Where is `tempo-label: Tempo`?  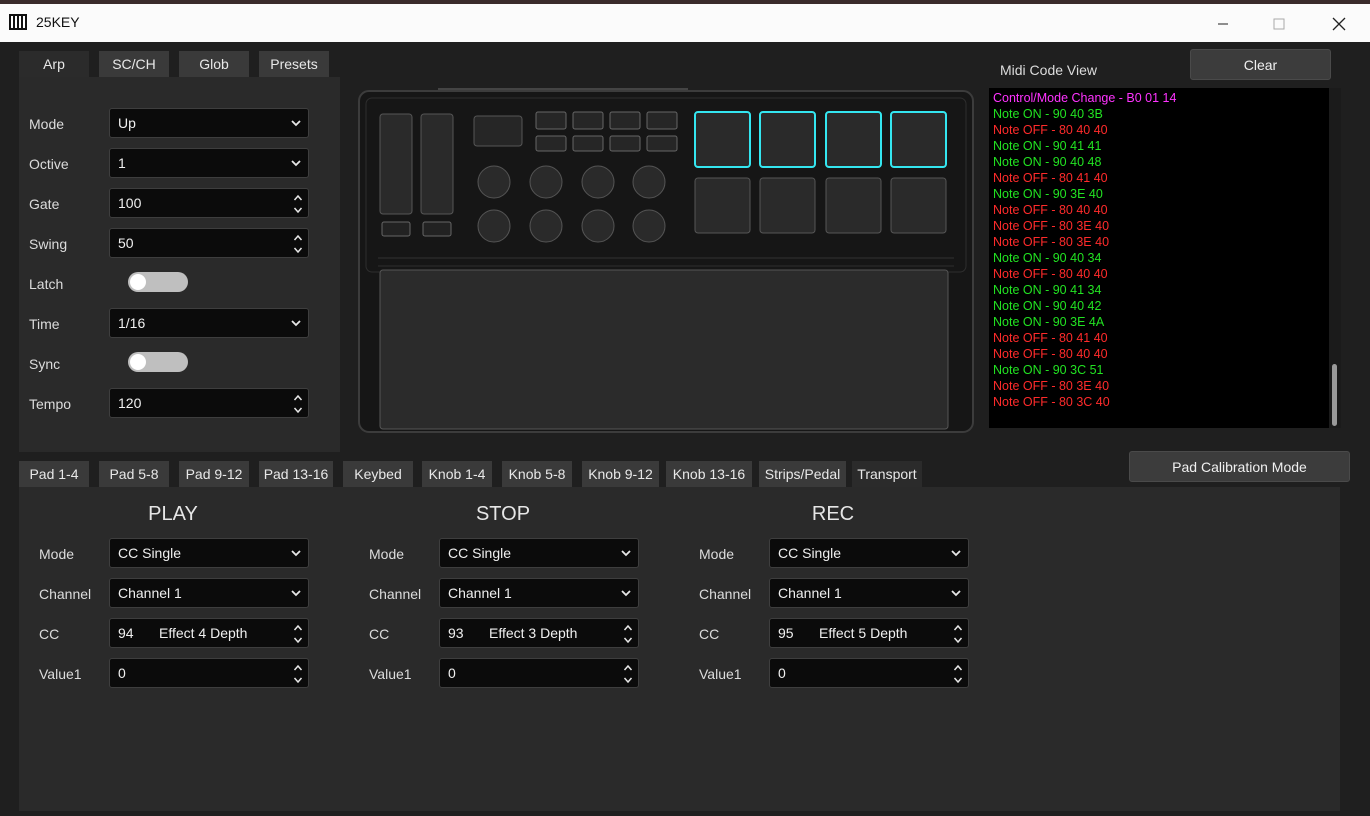
tempo-label: Tempo is located at coordinates (50, 404).